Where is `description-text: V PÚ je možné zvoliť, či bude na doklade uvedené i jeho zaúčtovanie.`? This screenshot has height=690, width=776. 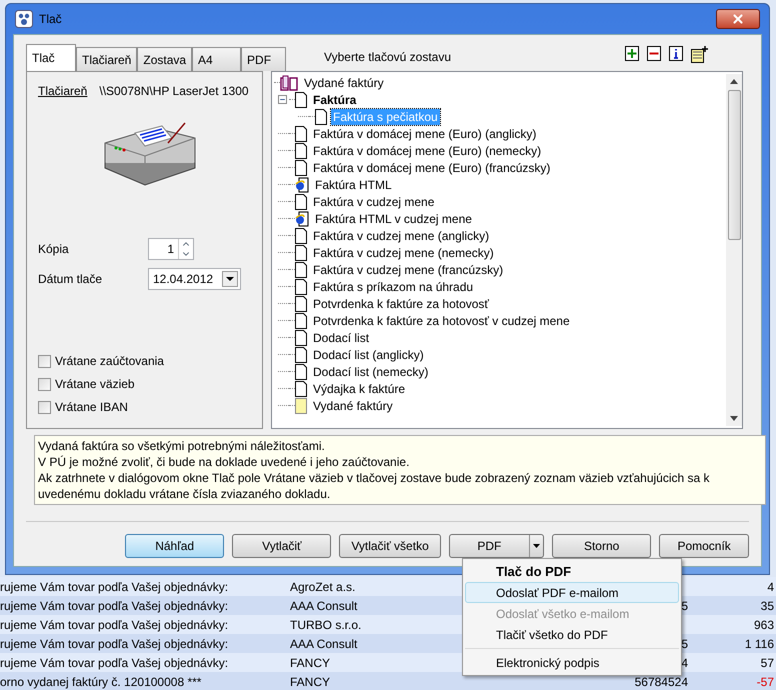
description-text: V PÚ je možné zvoliť, či bude na doklade uvedené i jeho zaúčtovanie. is located at coordinates (224, 462).